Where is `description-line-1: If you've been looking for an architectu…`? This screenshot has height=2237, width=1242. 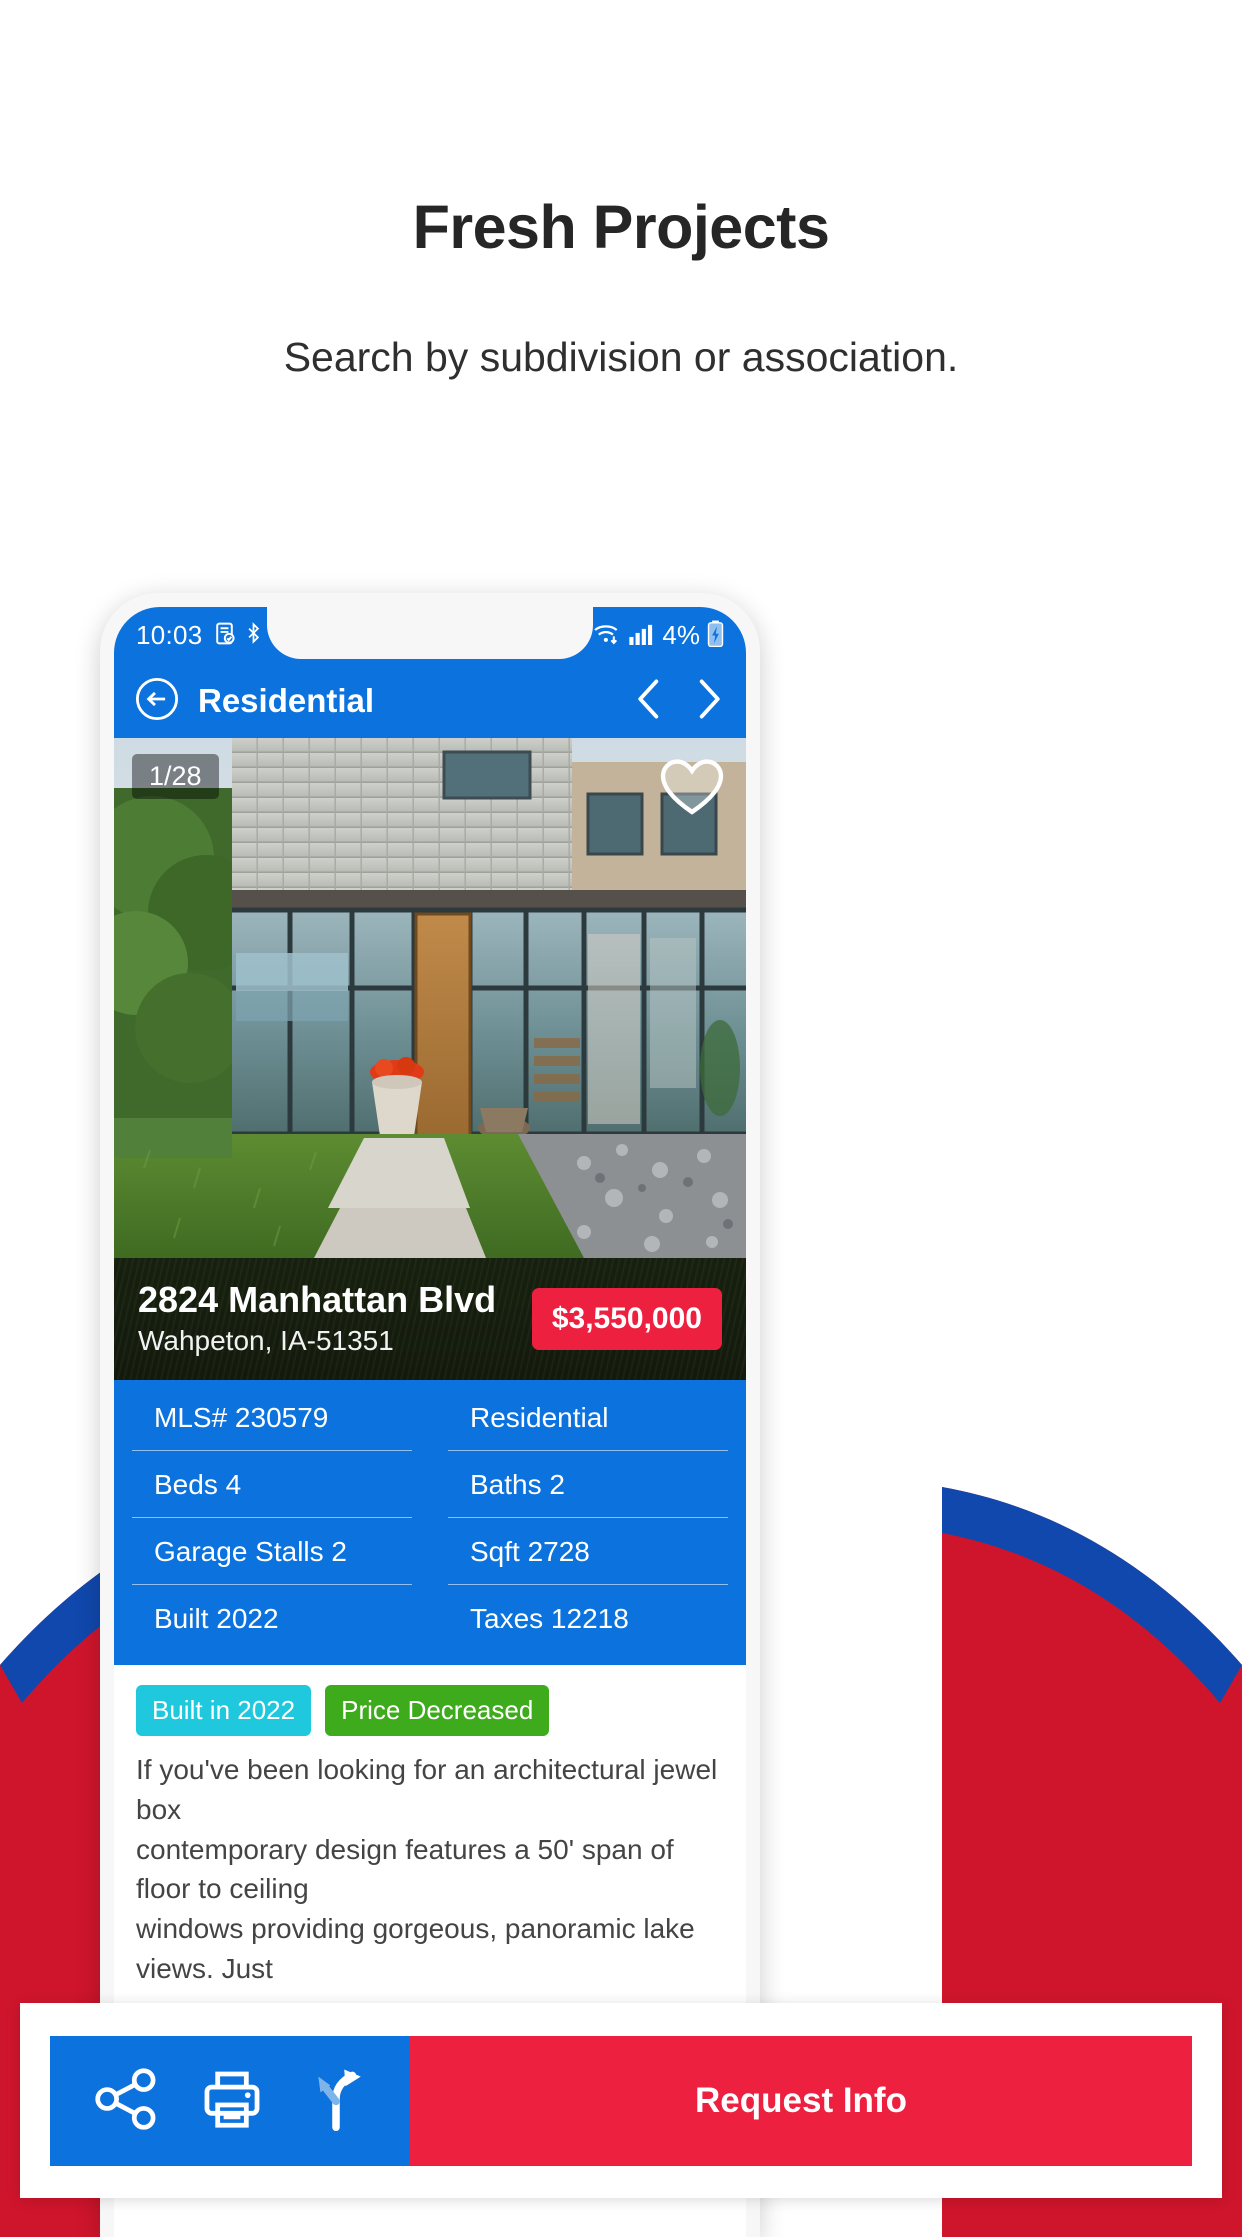 description-line-1: If you've been looking for an architectu… is located at coordinates (427, 1789).